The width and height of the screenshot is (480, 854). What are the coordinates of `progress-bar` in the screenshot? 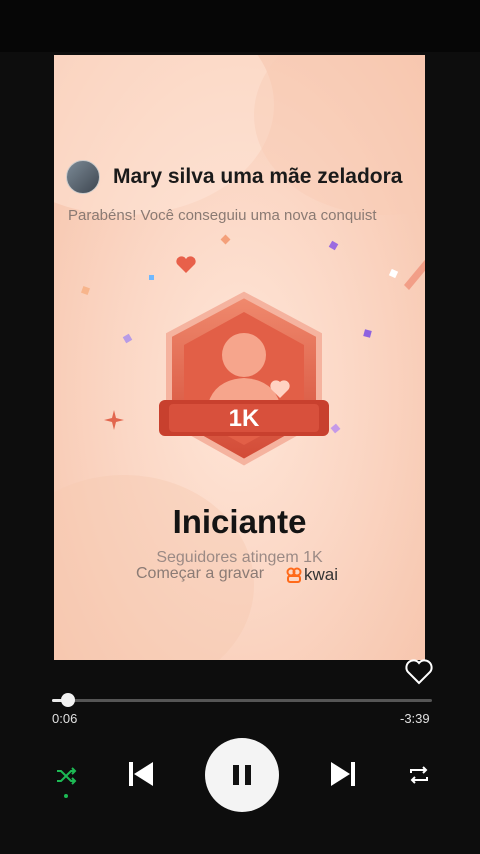 It's located at (242, 700).